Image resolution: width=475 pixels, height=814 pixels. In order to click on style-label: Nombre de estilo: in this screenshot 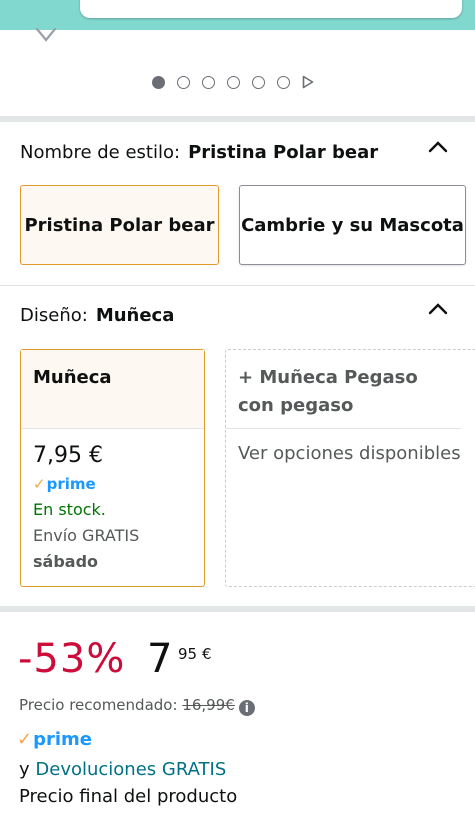, I will do `click(100, 152)`.